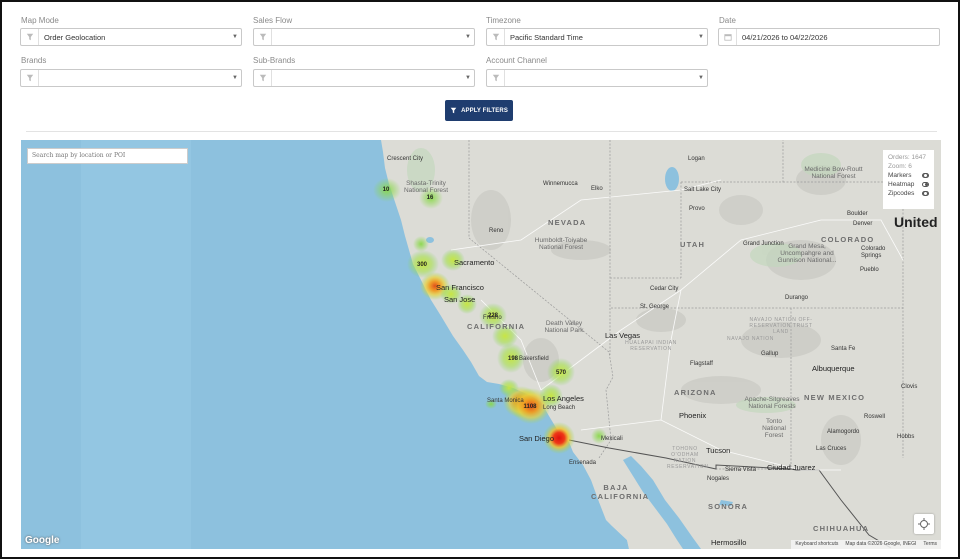 This screenshot has height=559, width=960. I want to click on brands-label: Brands, so click(34, 60).